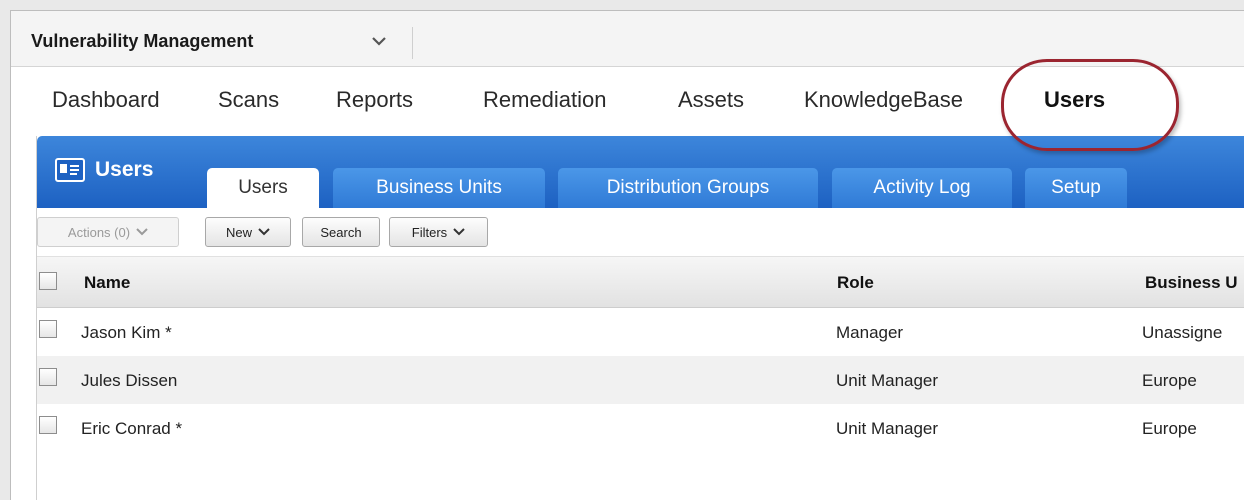 The width and height of the screenshot is (1244, 500). I want to click on filters-button: Filters, so click(438, 232).